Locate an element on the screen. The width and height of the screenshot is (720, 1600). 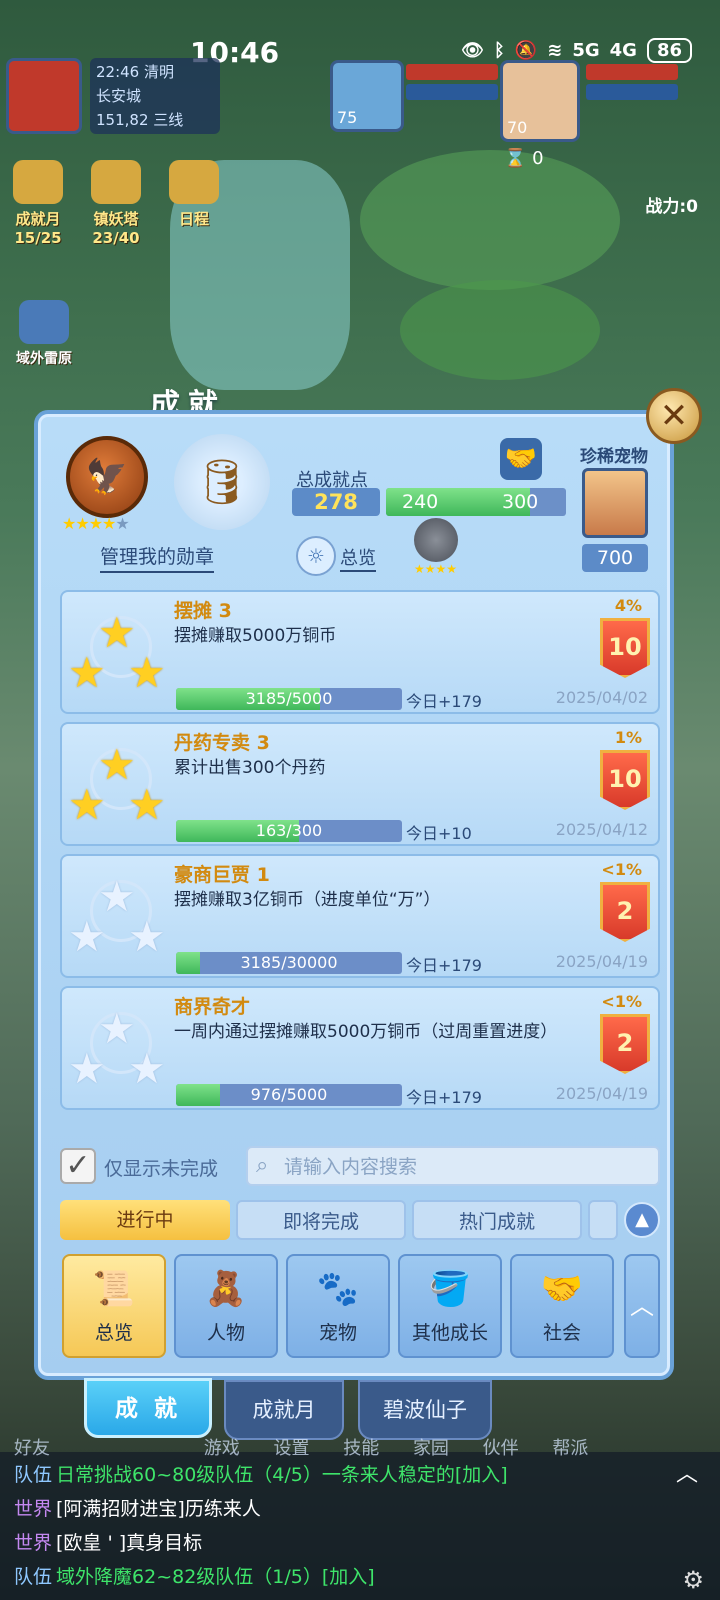
char-mp-bar is located at coordinates (632, 92).